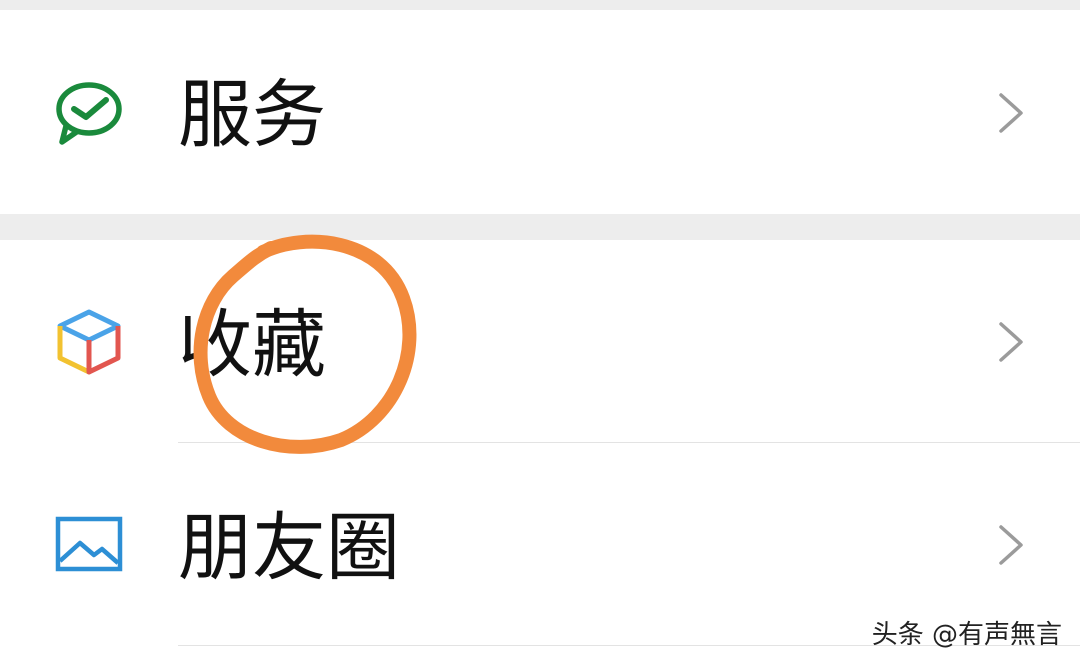  I want to click on menu-item-label: 朋友圈, so click(289, 548).